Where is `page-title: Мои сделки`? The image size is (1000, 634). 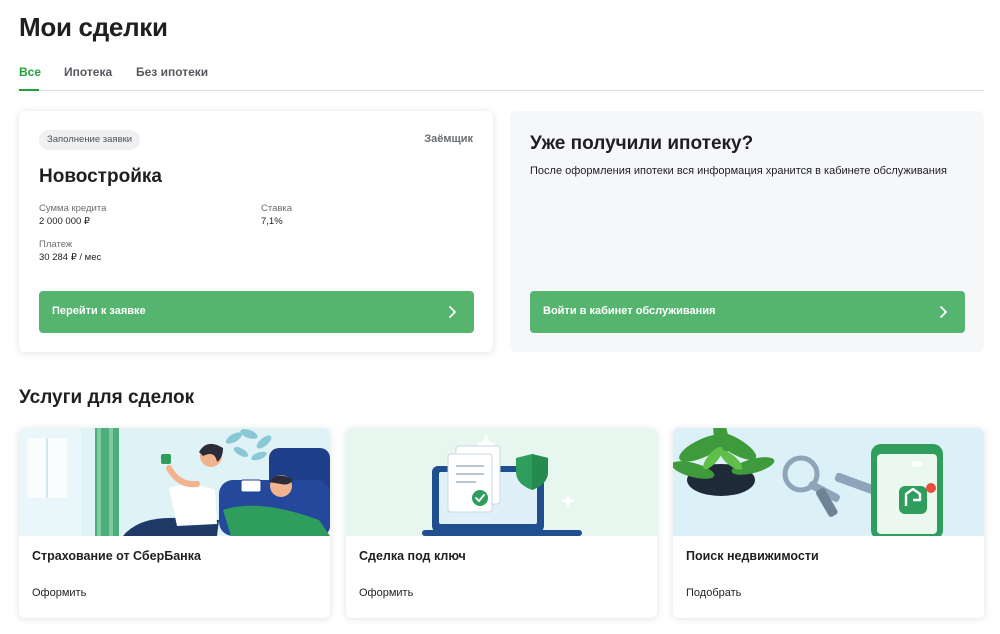
page-title: Мои сделки is located at coordinates (93, 27).